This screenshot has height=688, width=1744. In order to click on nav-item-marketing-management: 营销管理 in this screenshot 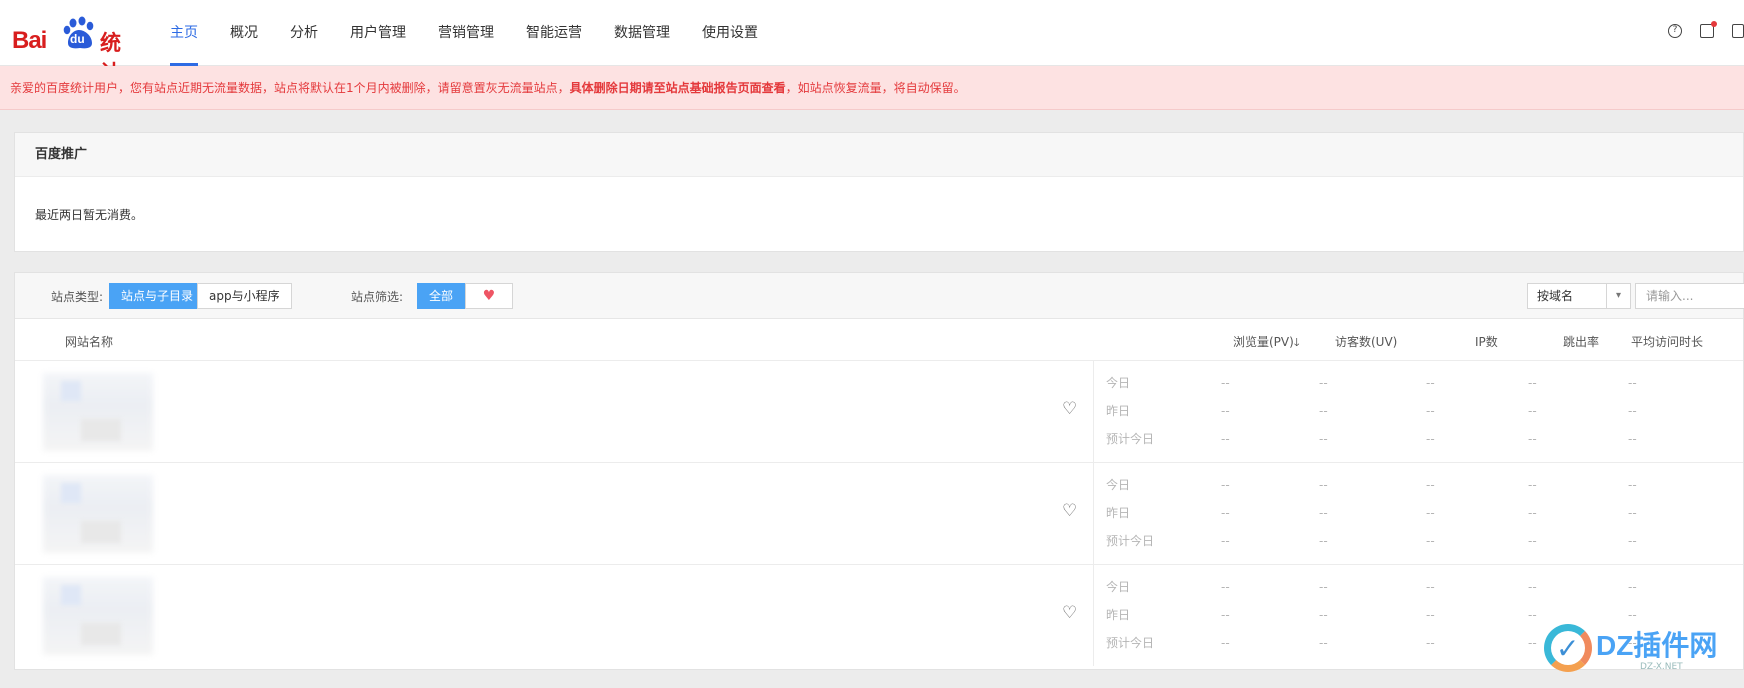, I will do `click(466, 33)`.